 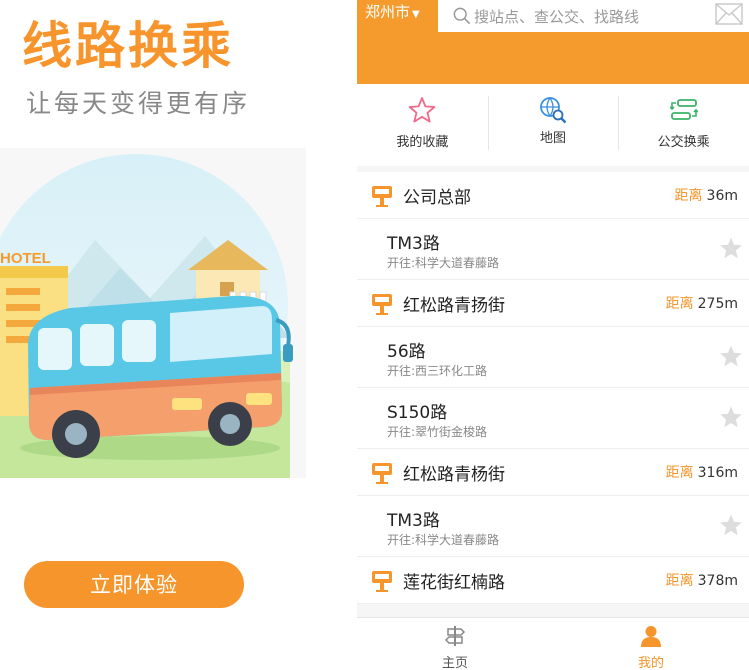 What do you see at coordinates (422, 110) in the screenshot?
I see `star-outline-icon` at bounding box center [422, 110].